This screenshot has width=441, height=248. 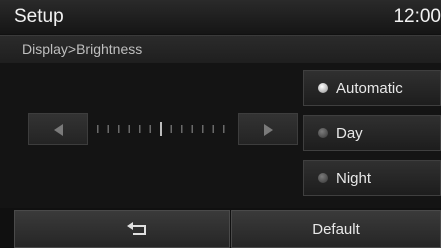 What do you see at coordinates (136, 228) in the screenshot?
I see `return-arrow-icon` at bounding box center [136, 228].